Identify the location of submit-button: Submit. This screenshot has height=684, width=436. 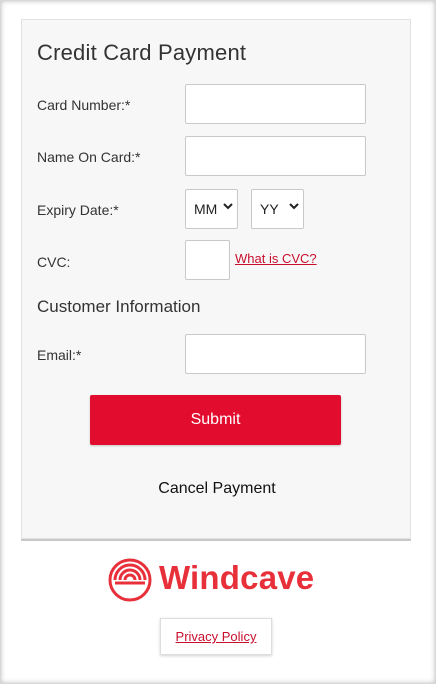
(215, 420).